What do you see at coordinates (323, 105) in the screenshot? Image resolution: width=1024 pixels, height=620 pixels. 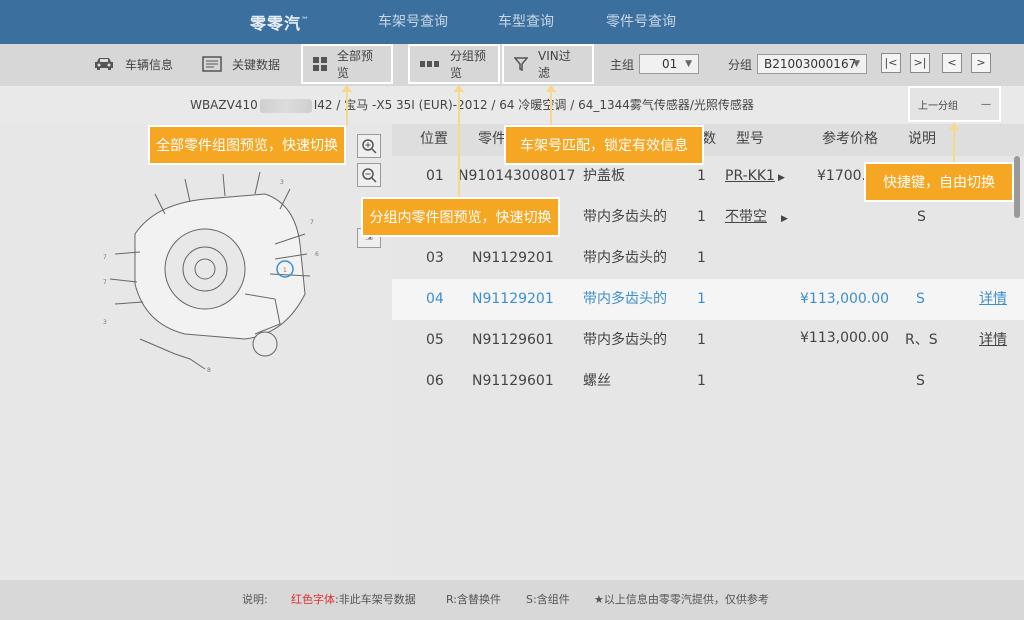 I see `breadcrumb-vin-end: I42` at bounding box center [323, 105].